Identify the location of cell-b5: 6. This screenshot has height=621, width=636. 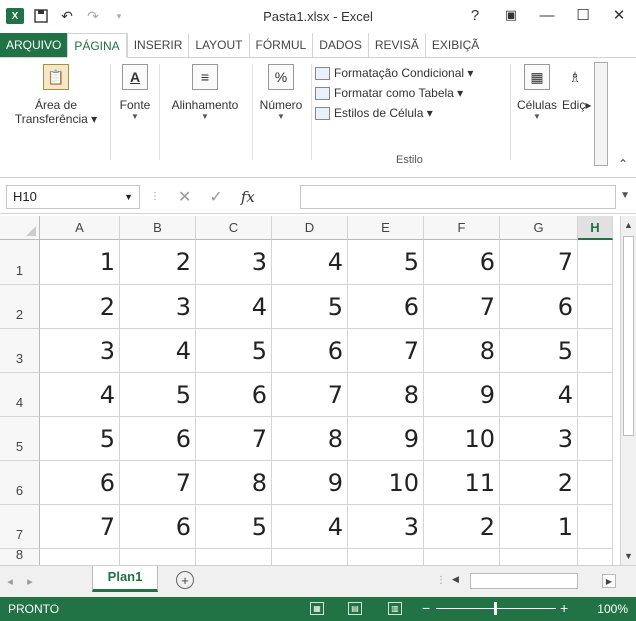
(158, 439).